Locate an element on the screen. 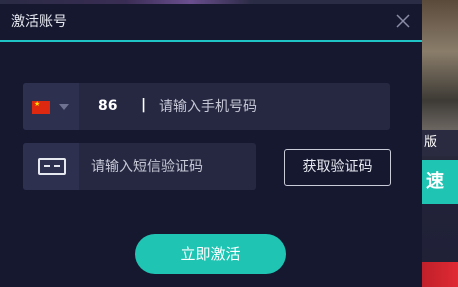 The height and width of the screenshot is (287, 458). activate-button: 立即激活 is located at coordinates (210, 254).